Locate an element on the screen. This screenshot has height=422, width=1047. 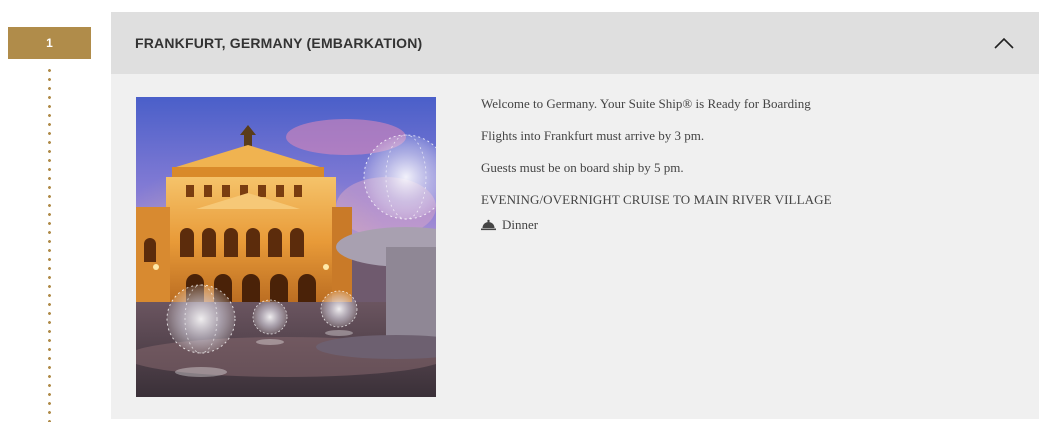
meal-item: Dinner is located at coordinates (741, 225).